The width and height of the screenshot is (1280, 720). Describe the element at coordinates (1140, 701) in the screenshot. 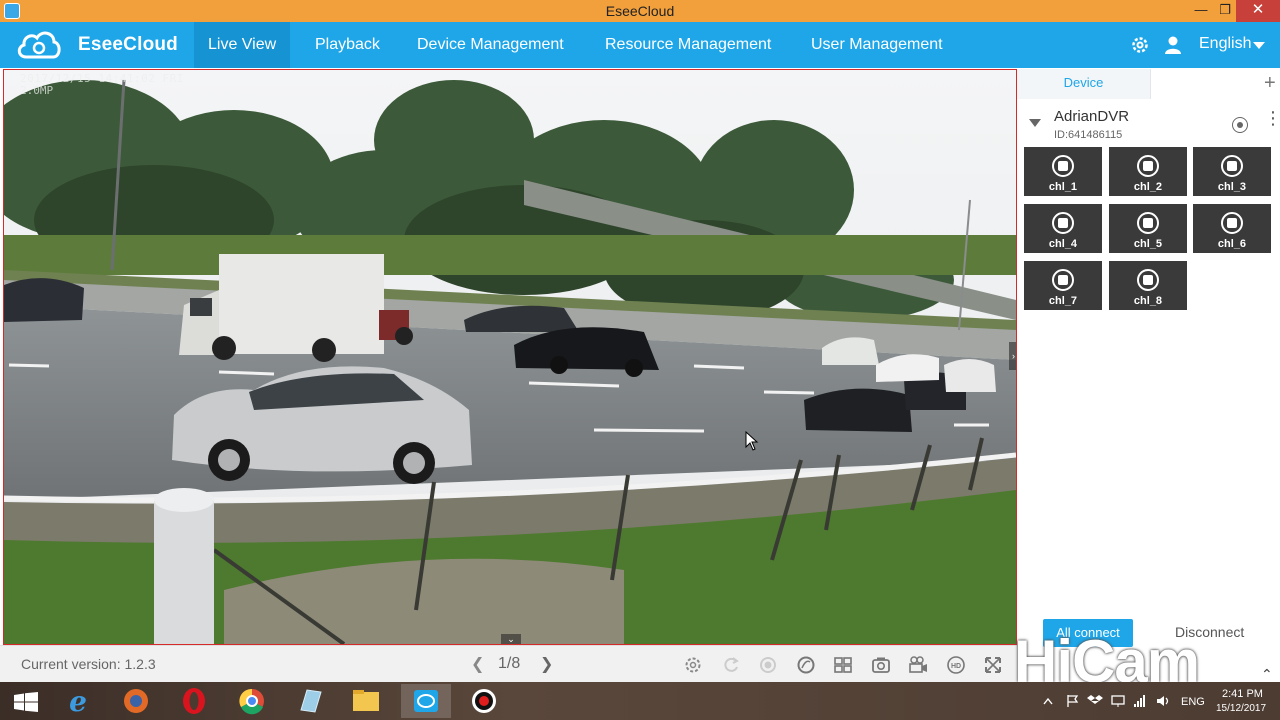

I see `network-icon` at that location.